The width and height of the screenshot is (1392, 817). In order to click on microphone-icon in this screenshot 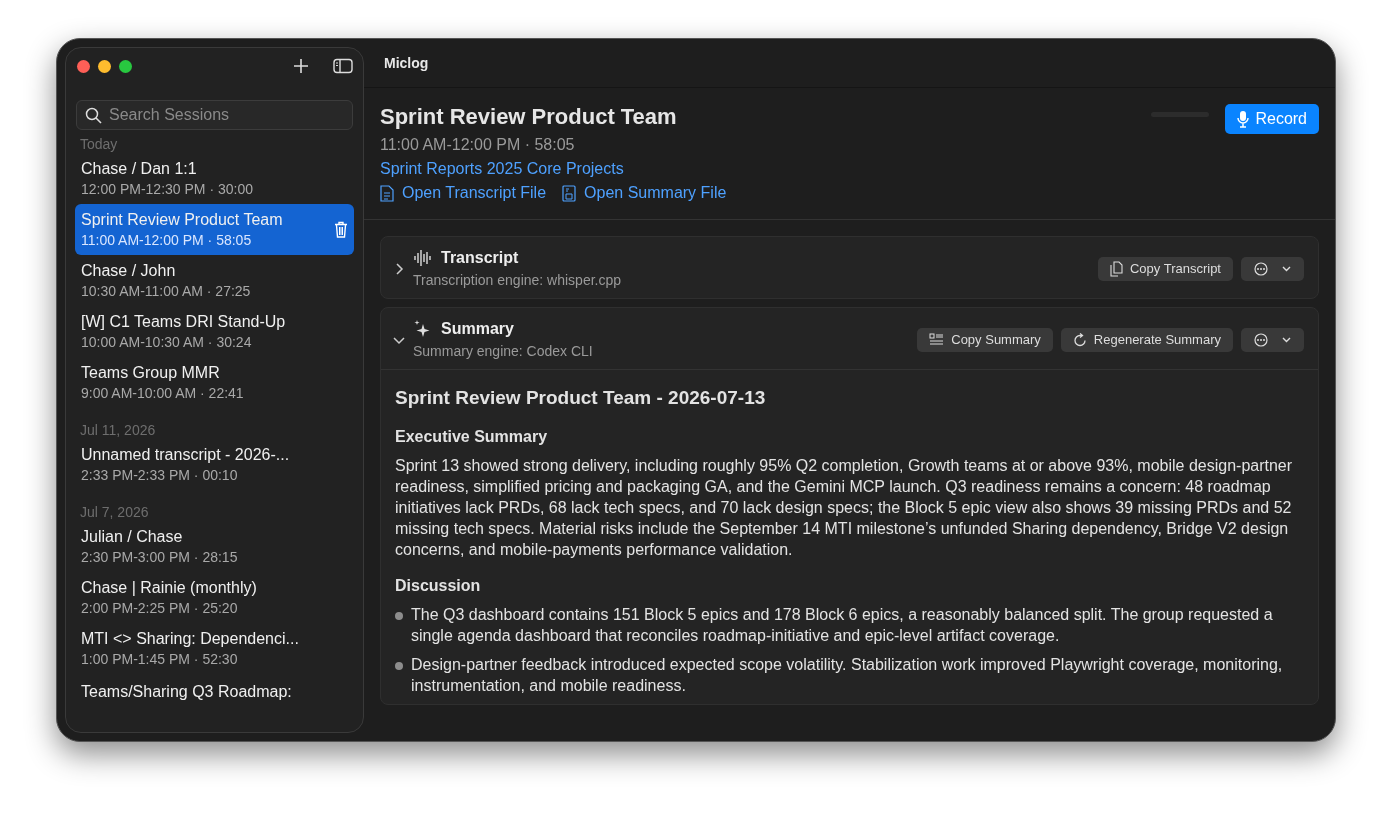, I will do `click(1243, 119)`.